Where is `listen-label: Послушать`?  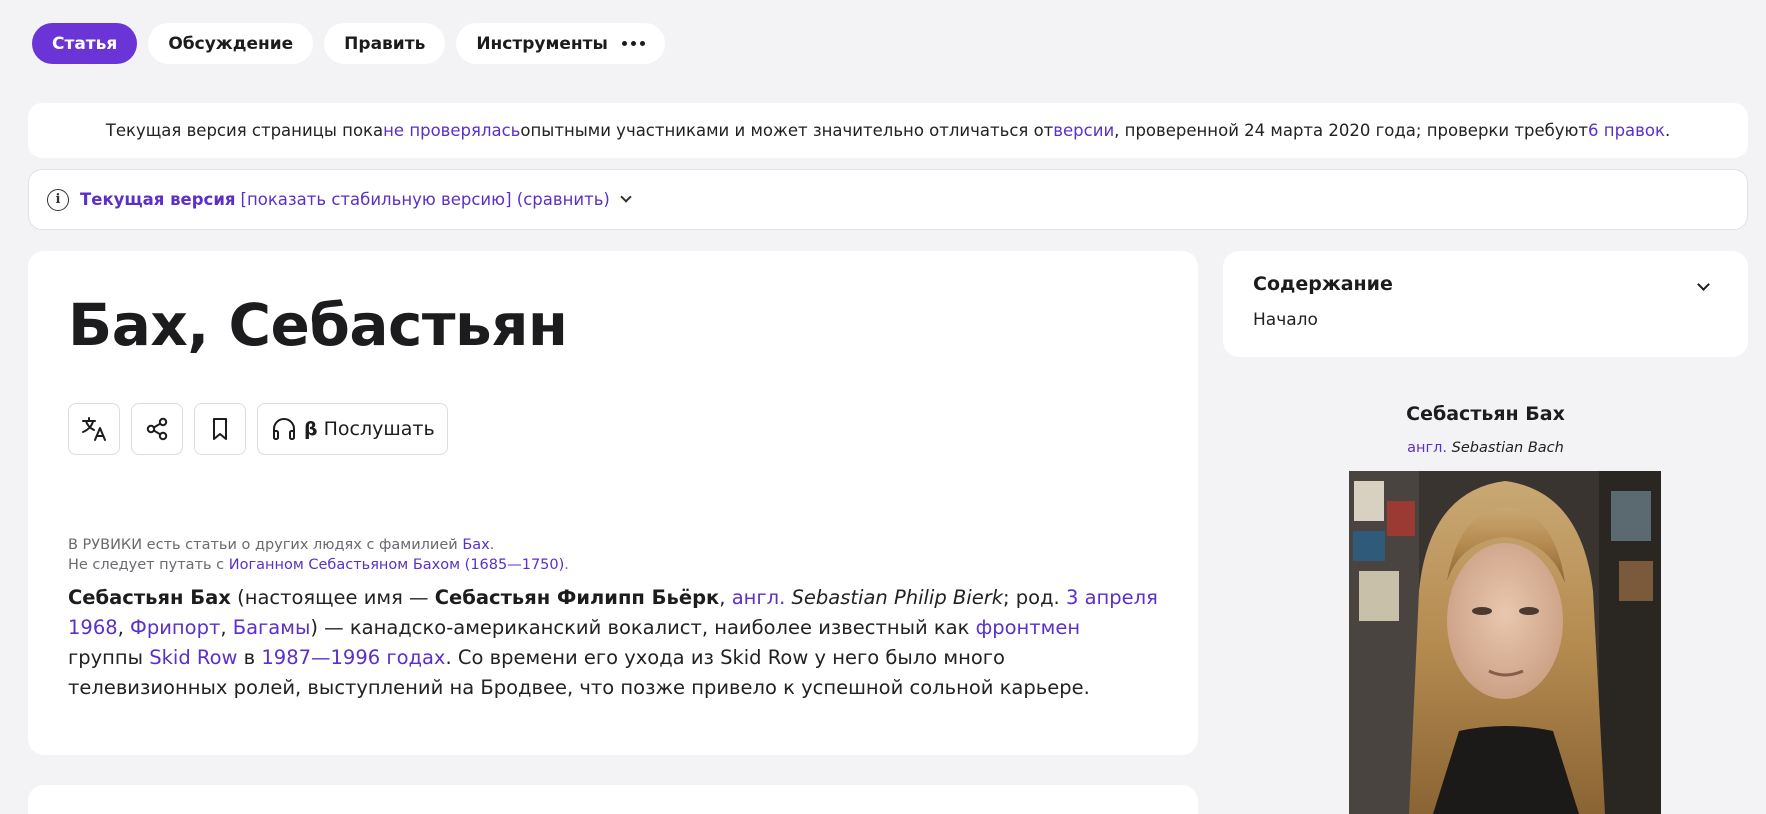
listen-label: Послушать is located at coordinates (379, 429).